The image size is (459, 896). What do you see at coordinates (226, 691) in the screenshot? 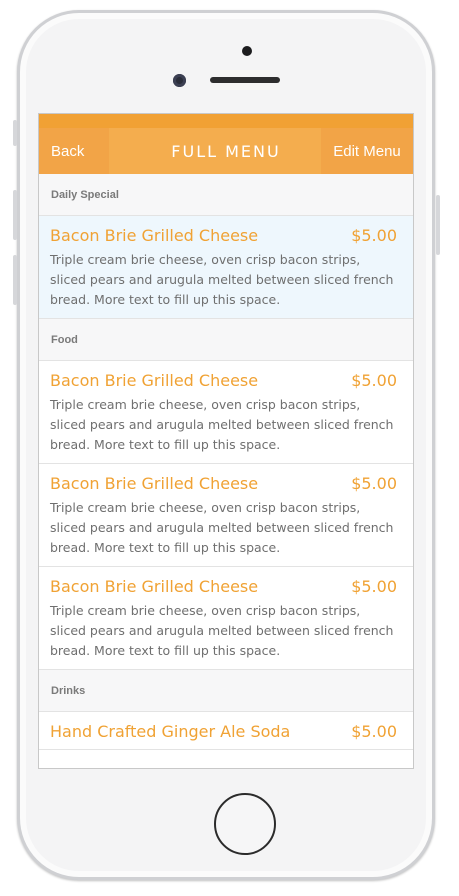
I see `section-header: Drinks` at bounding box center [226, 691].